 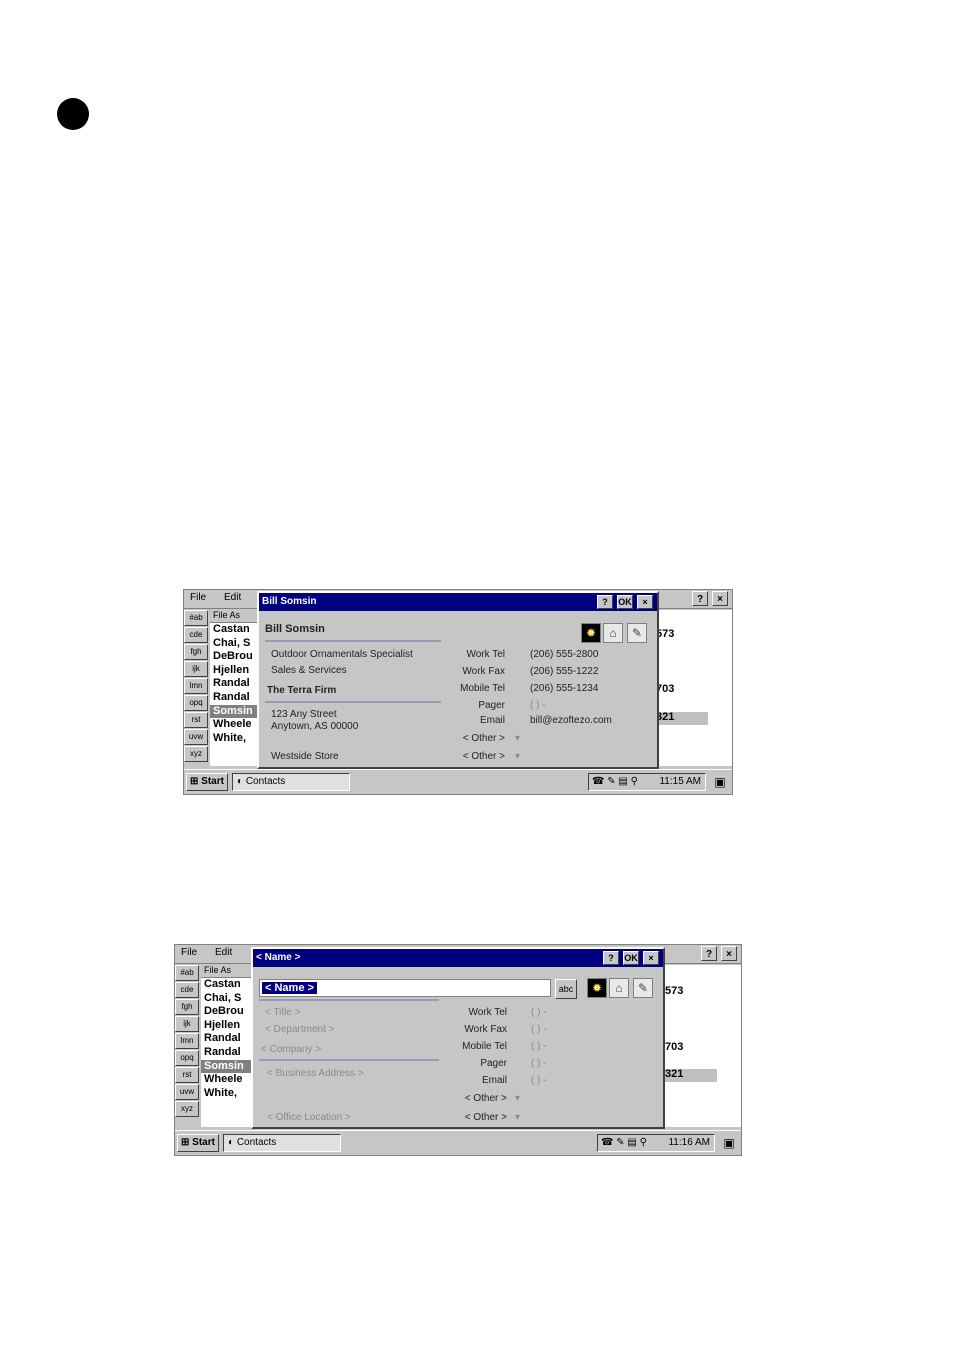 What do you see at coordinates (564, 671) in the screenshot?
I see `field-value-work-fax: (206) 555-1222` at bounding box center [564, 671].